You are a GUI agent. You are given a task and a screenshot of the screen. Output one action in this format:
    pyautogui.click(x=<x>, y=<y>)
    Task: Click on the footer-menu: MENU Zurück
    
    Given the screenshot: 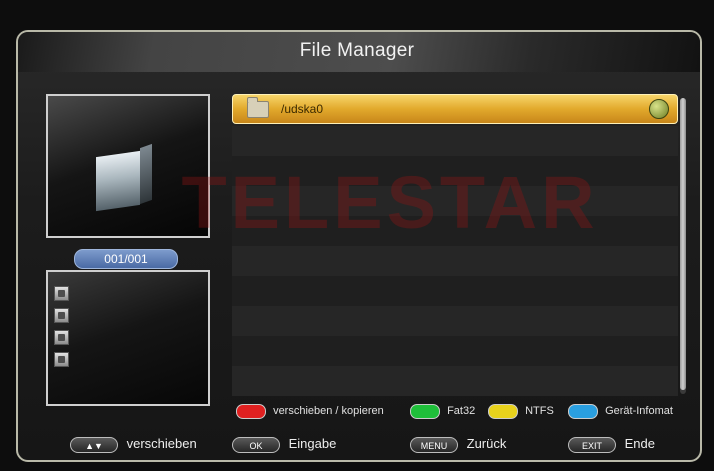 What is the action you would take?
    pyautogui.click(x=458, y=444)
    